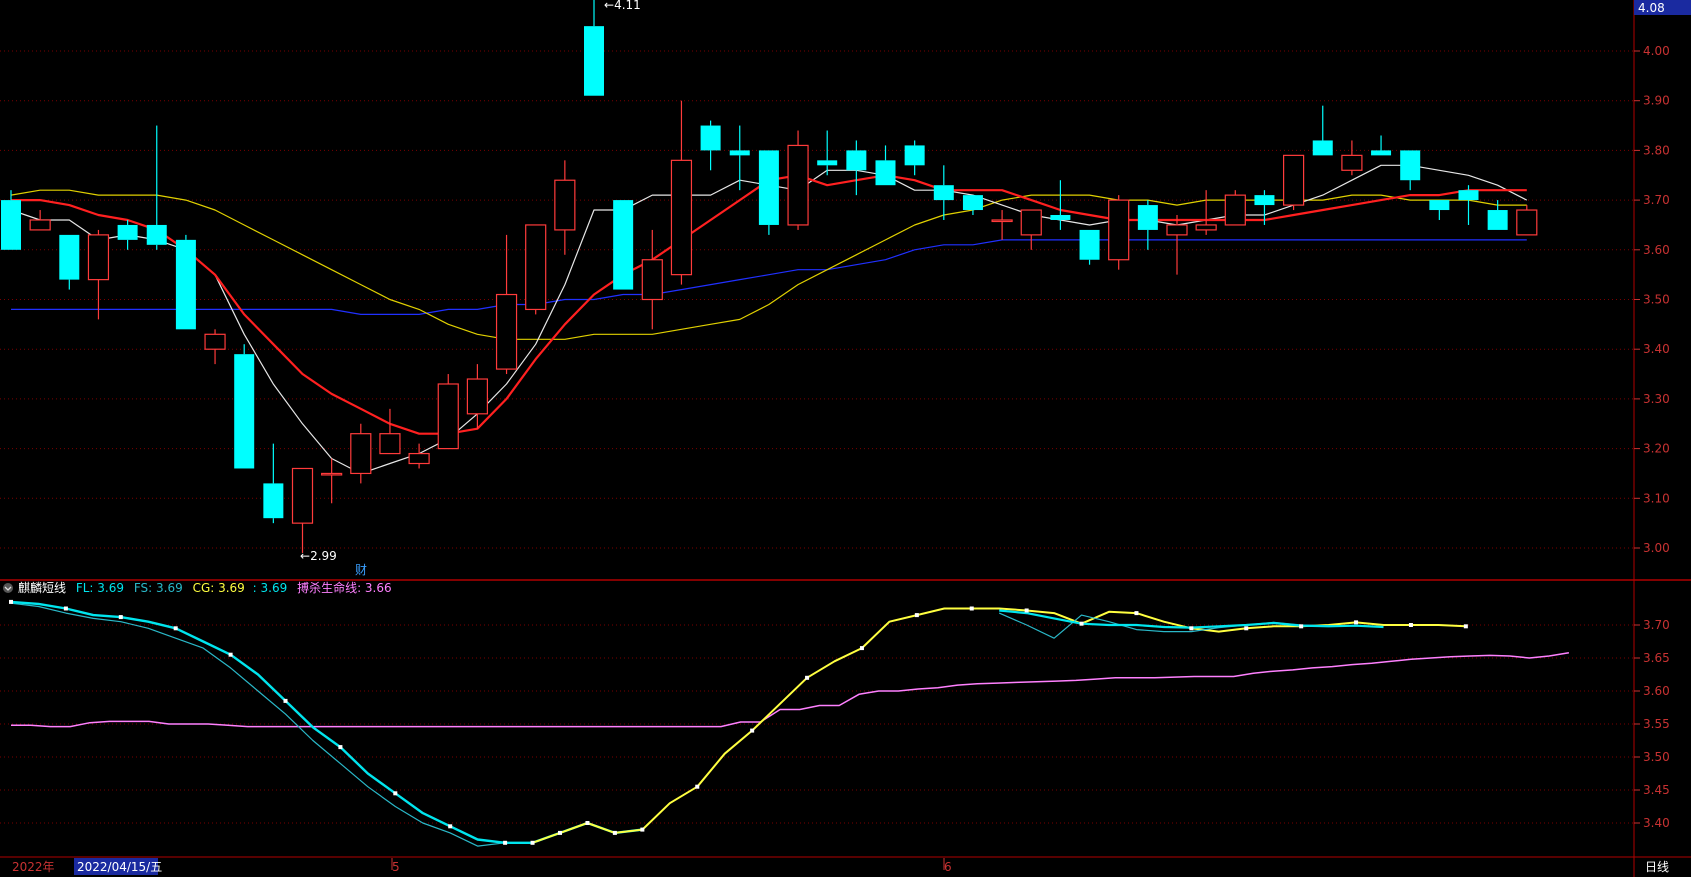 This screenshot has width=1691, height=877. What do you see at coordinates (1651, 8) in the screenshot?
I see `current-price-tag: 4.08` at bounding box center [1651, 8].